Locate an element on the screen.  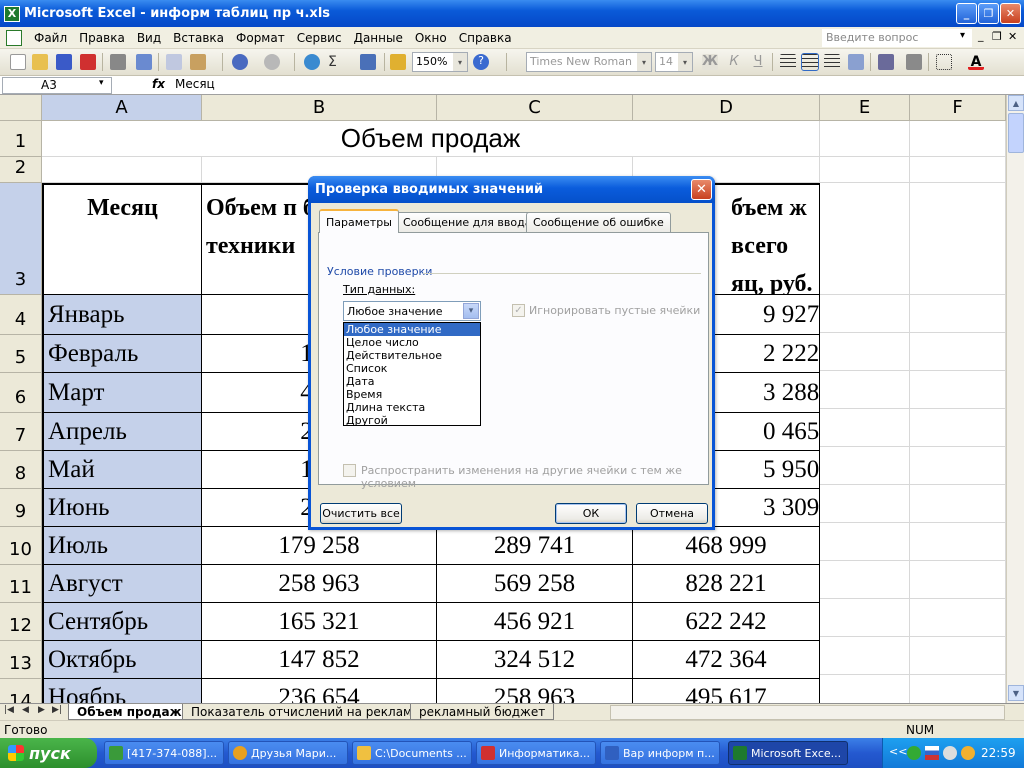
font-select: Times New Roman ▾ is located at coordinates (589, 62).